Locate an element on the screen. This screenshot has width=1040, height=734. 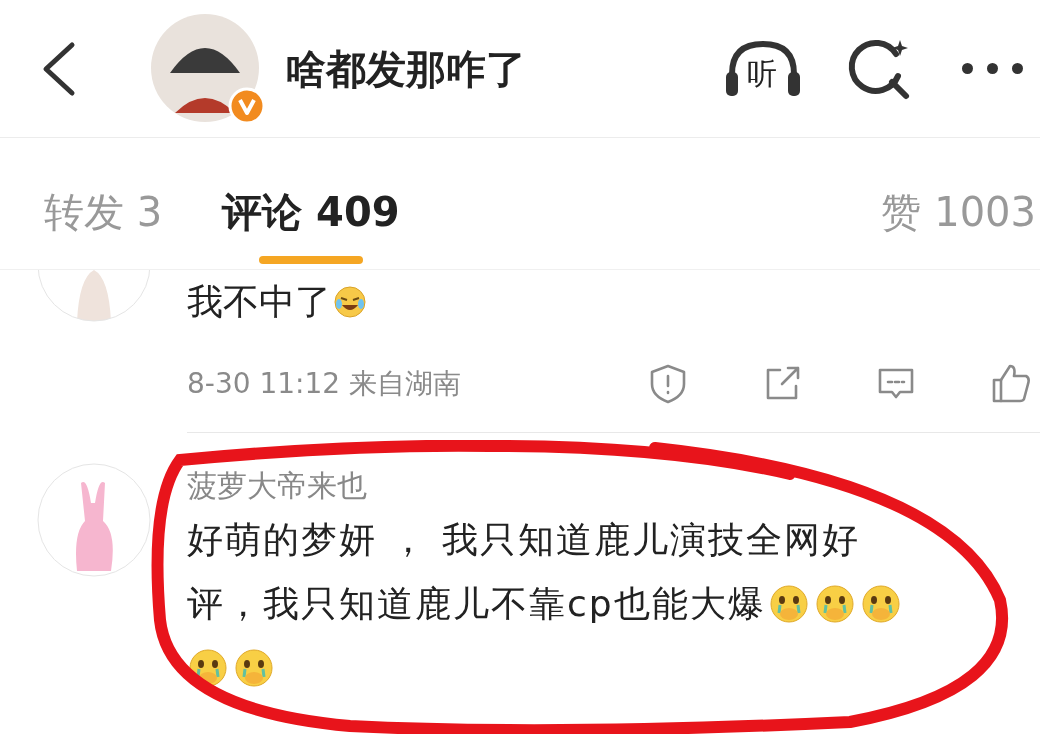
listen-button: 听 is located at coordinates (762, 68).